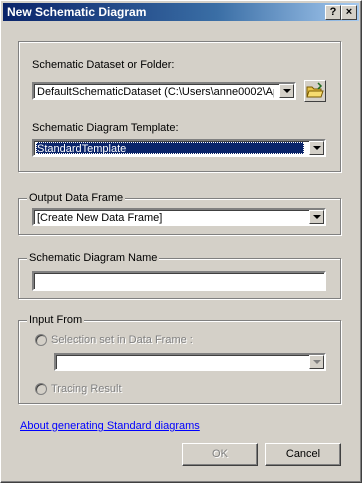 This screenshot has height=483, width=362. Describe the element at coordinates (190, 362) in the screenshot. I see `selection-set-combo` at that location.